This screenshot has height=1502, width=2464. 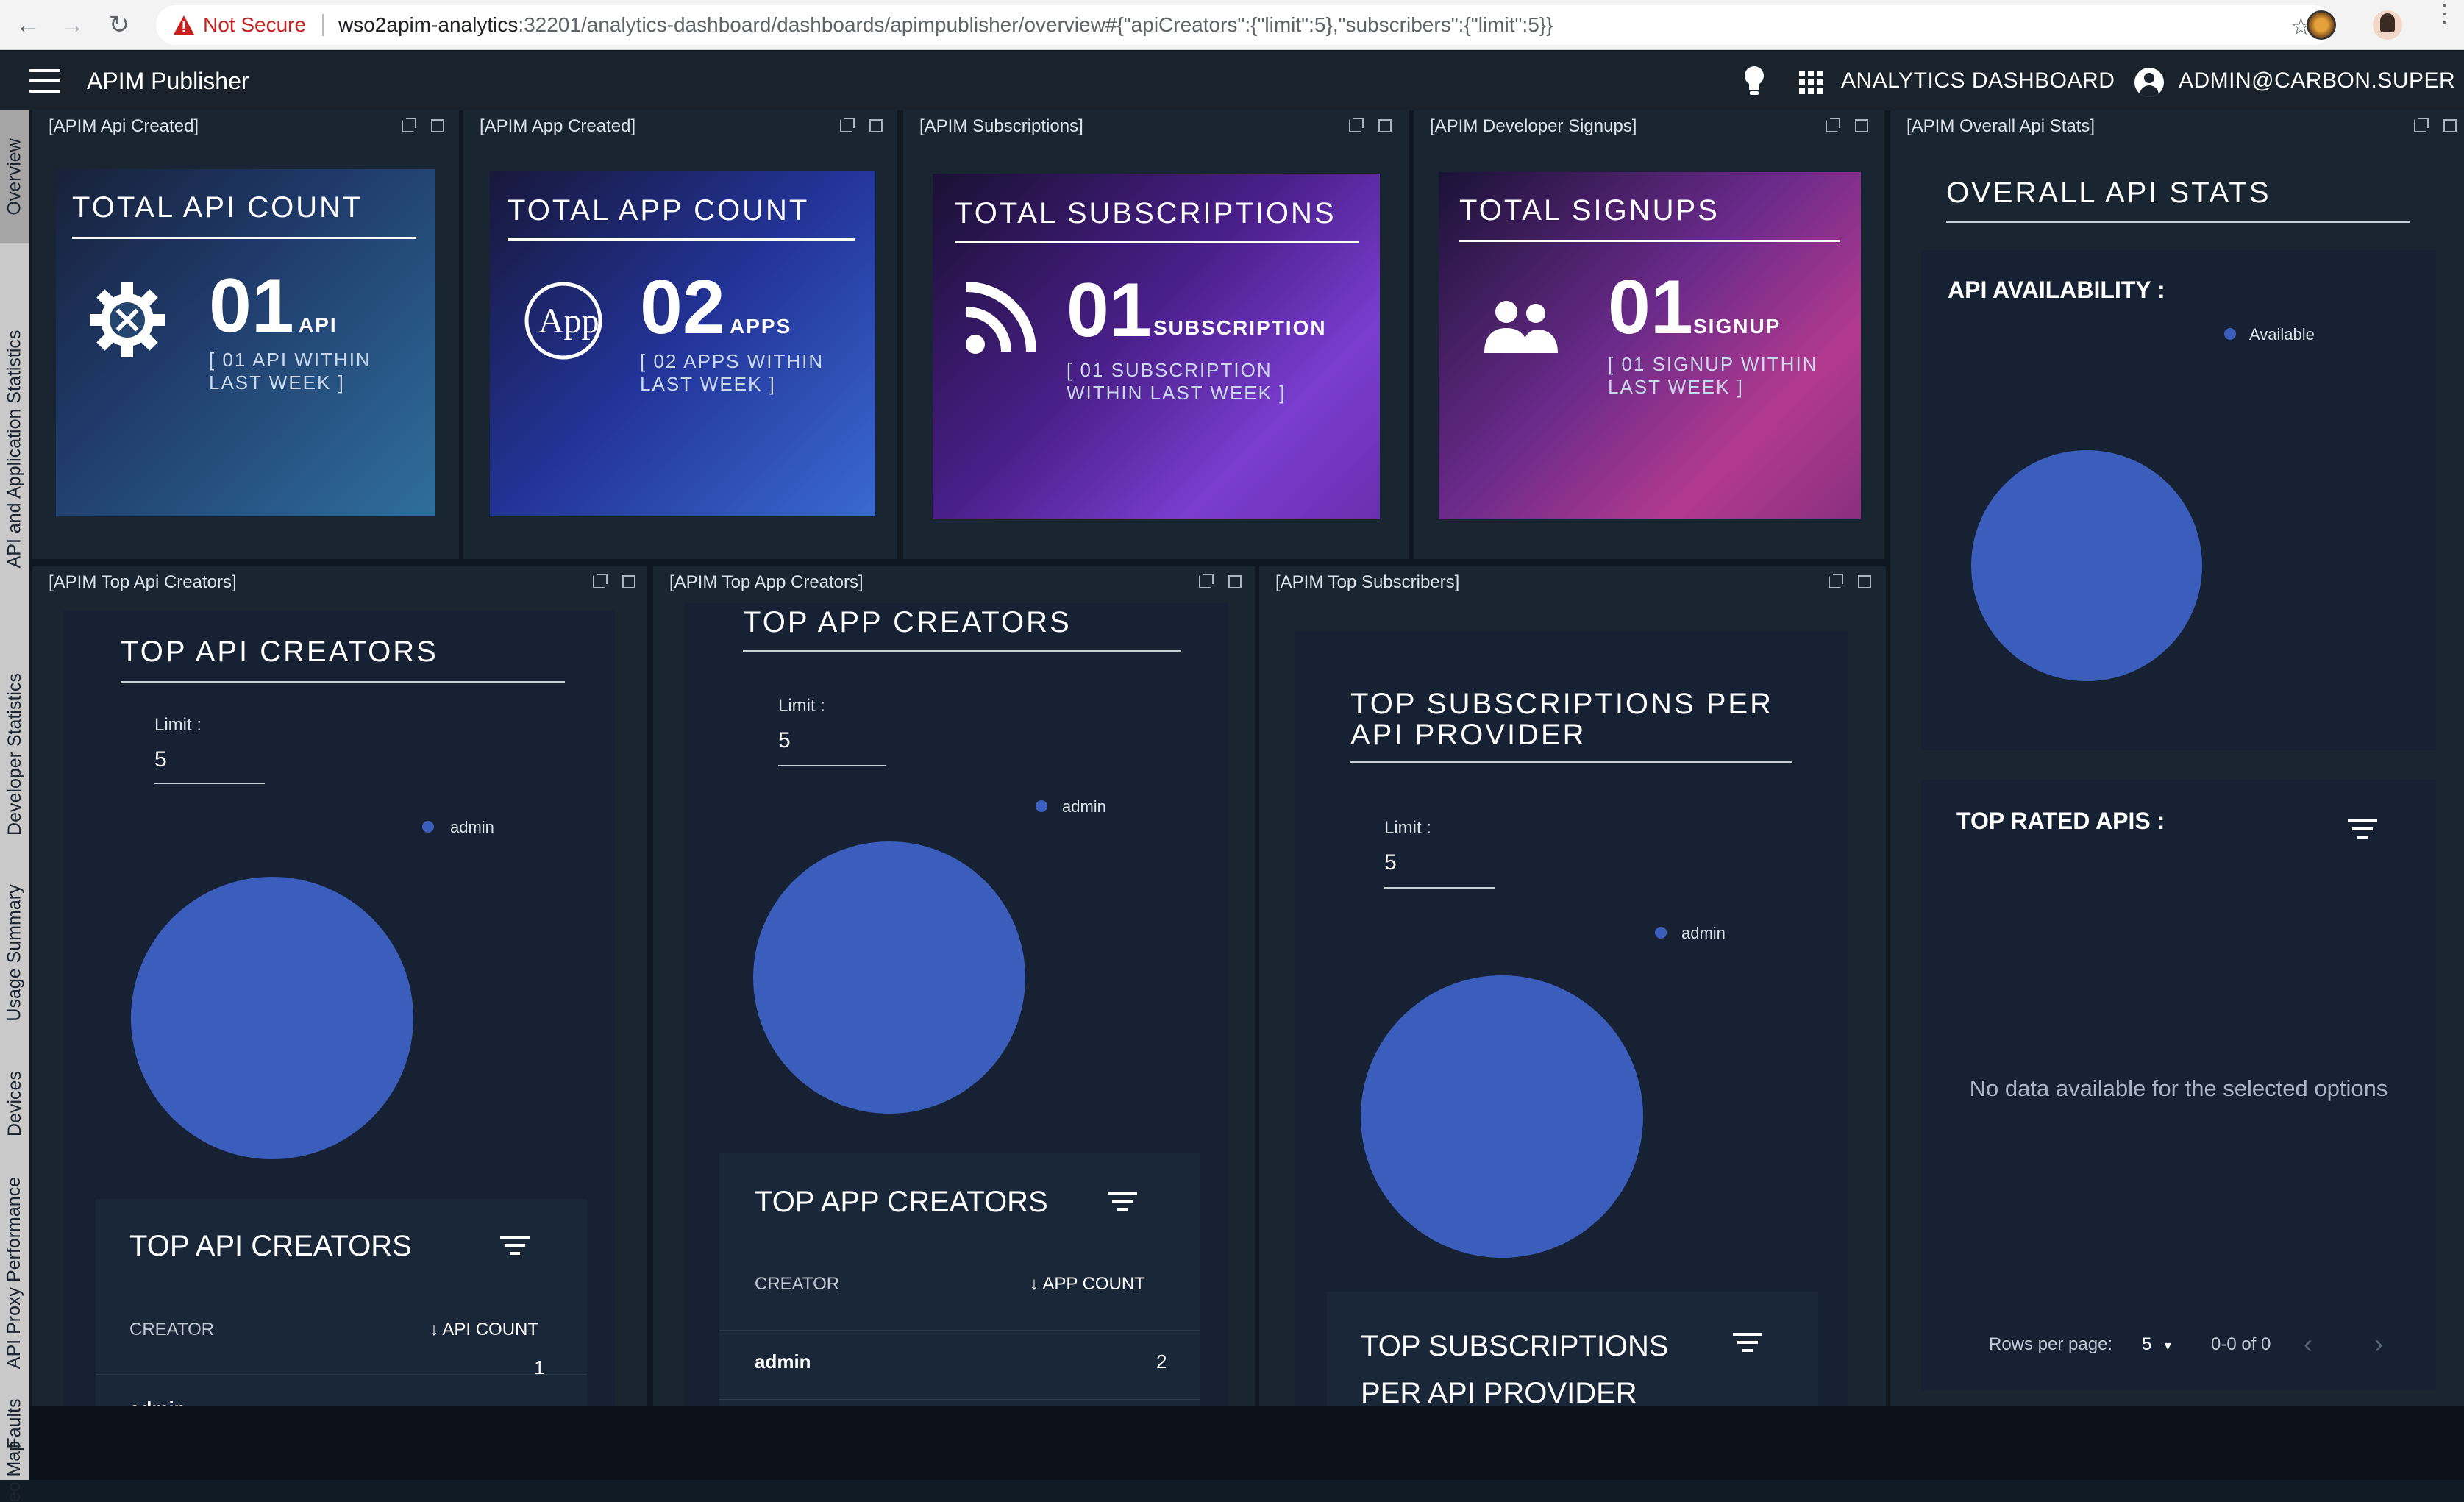 I want to click on extension-icon, so click(x=2321, y=25).